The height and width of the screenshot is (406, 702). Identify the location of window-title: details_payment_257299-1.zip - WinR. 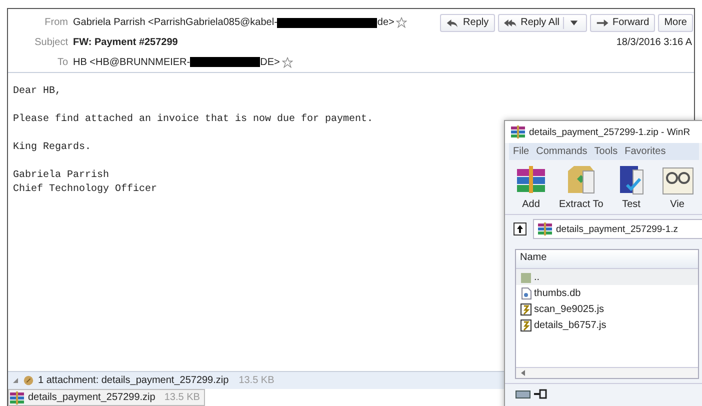
(609, 132).